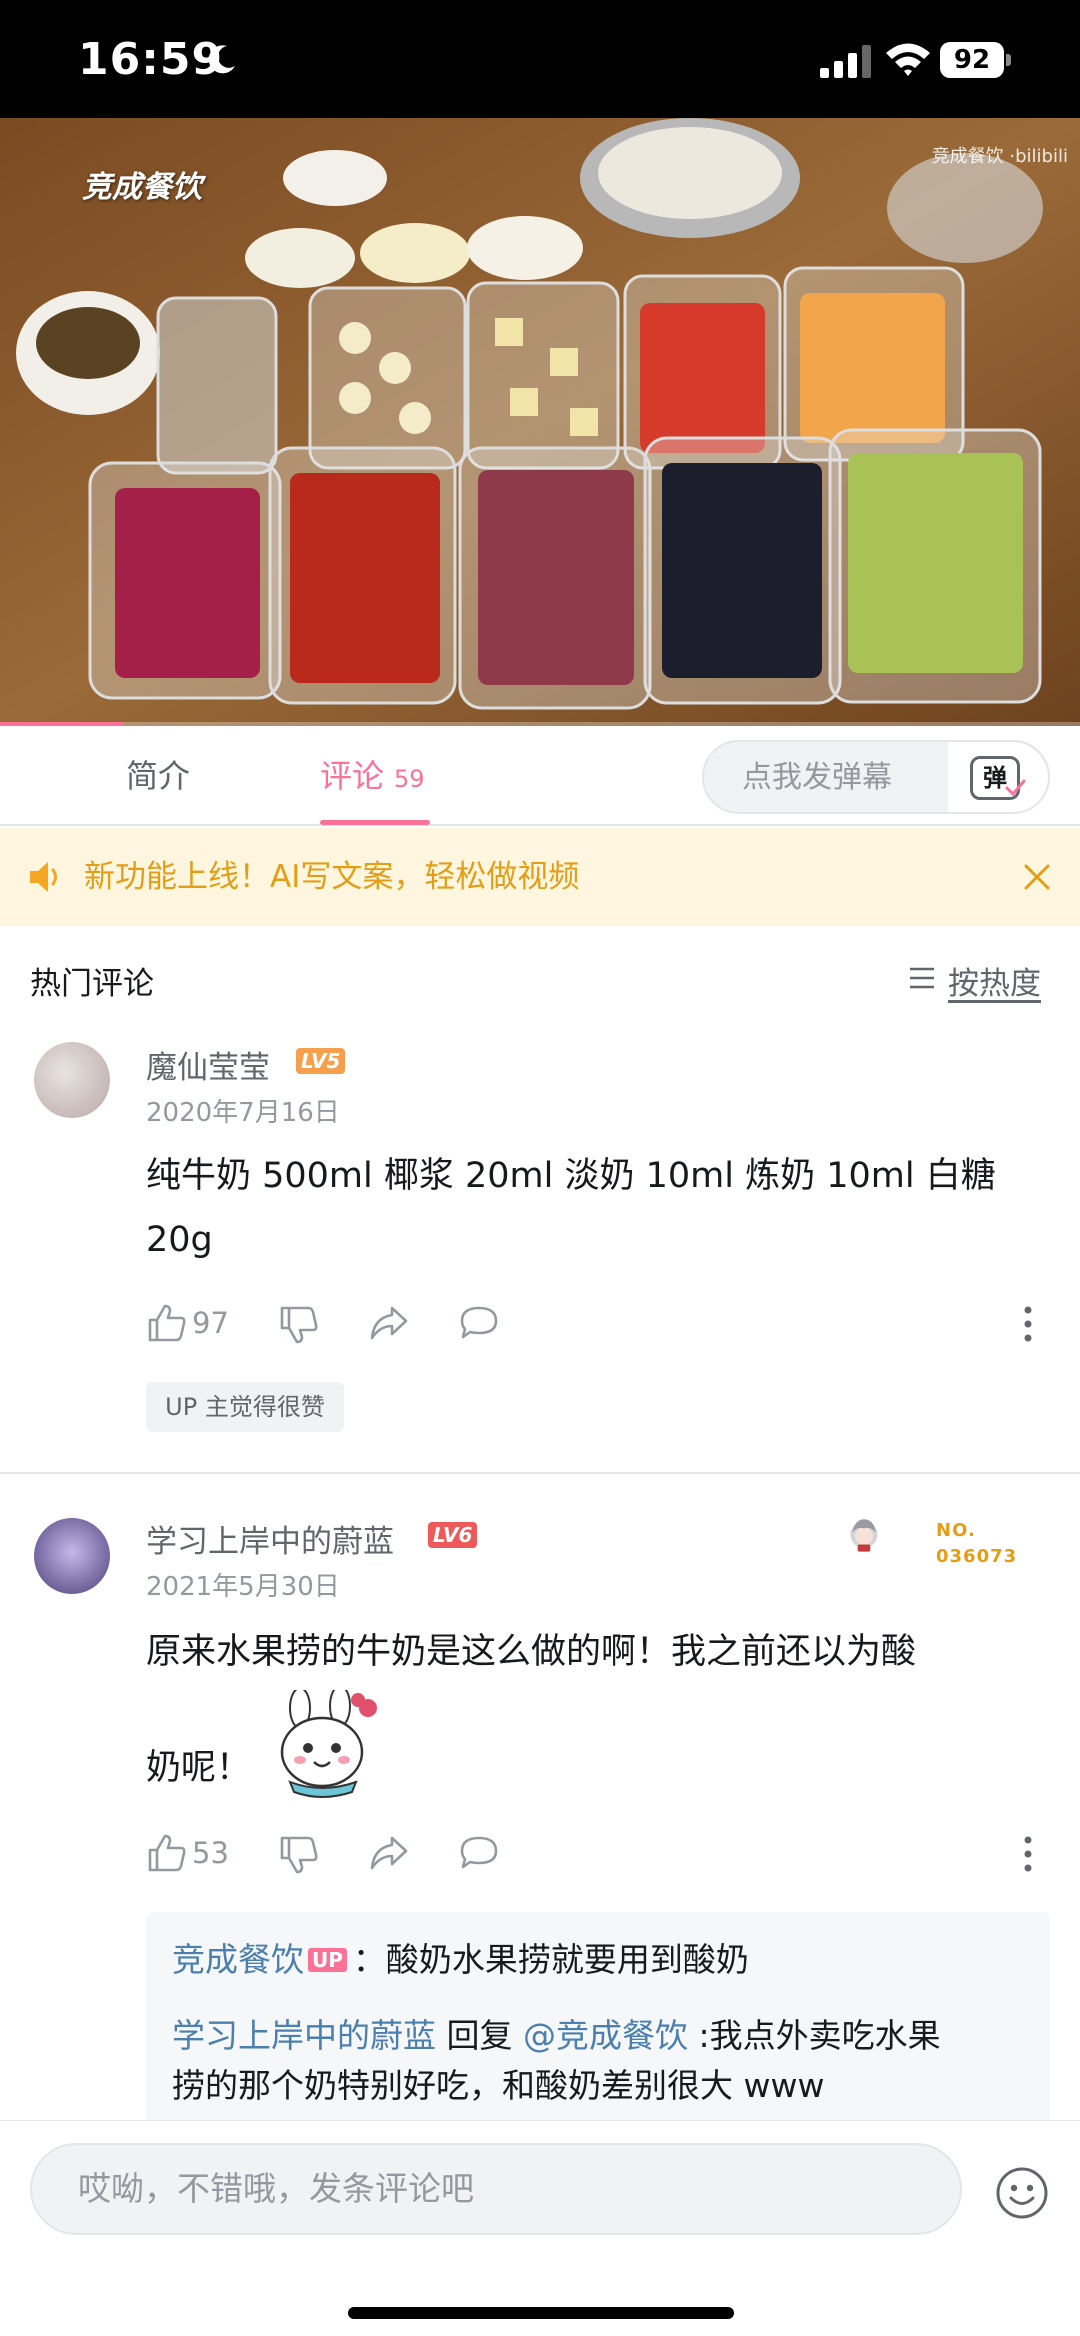  Describe the element at coordinates (210, 1853) in the screenshot. I see `like-count: 53` at that location.